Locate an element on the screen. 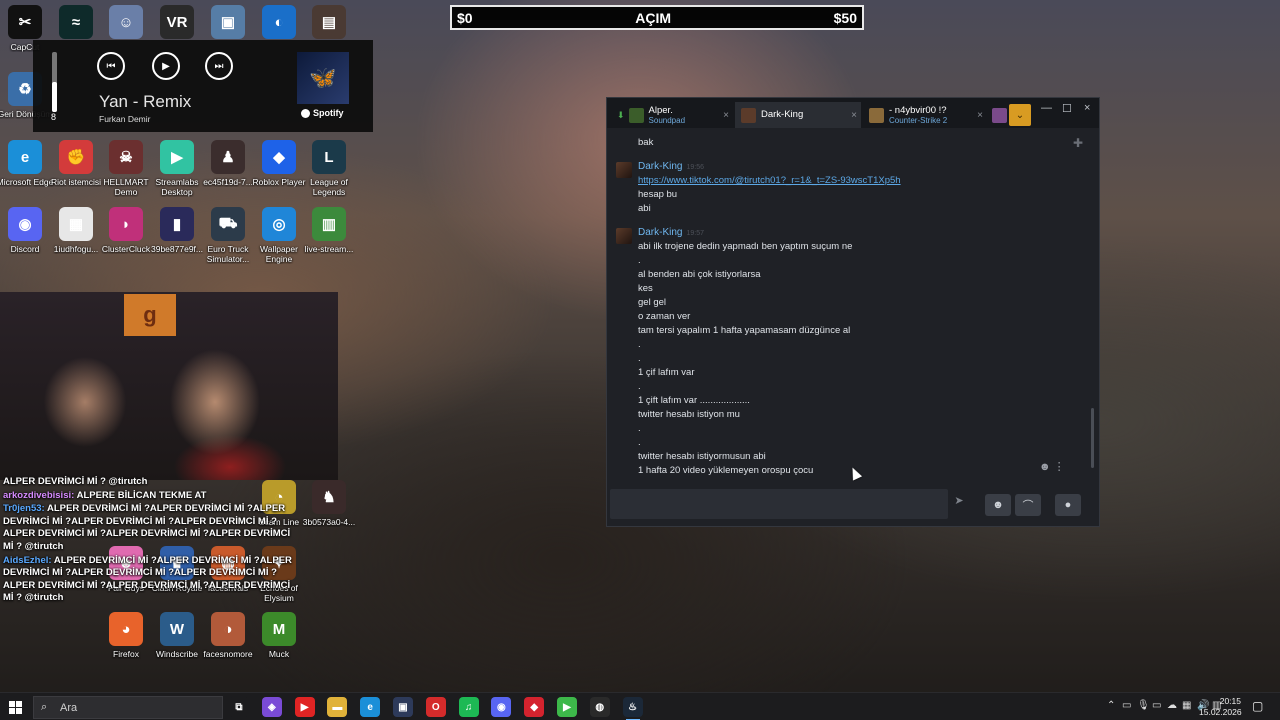 This screenshot has height=720, width=1280. goal-target-amount: $50 is located at coordinates (845, 17).